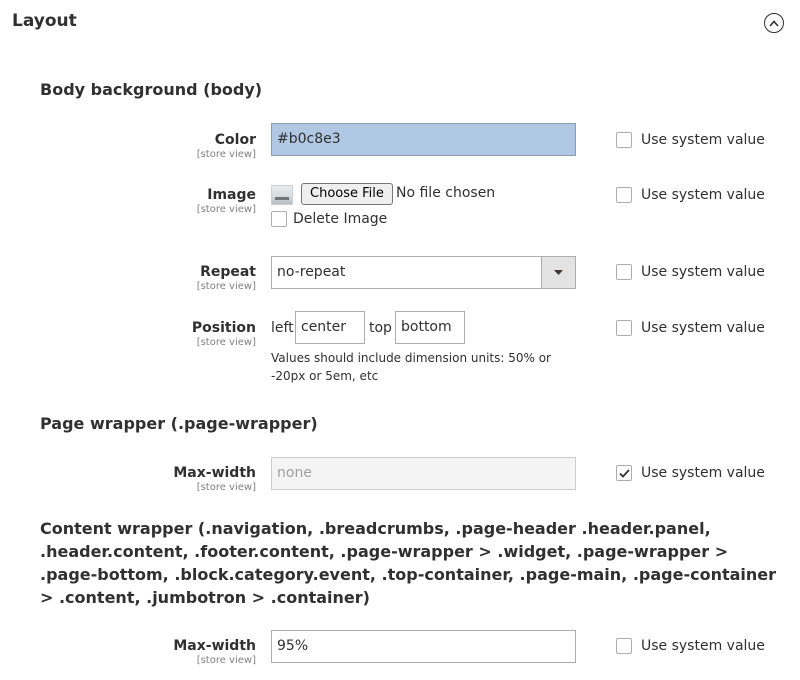  What do you see at coordinates (330, 327) in the screenshot?
I see `position-left-input: center` at bounding box center [330, 327].